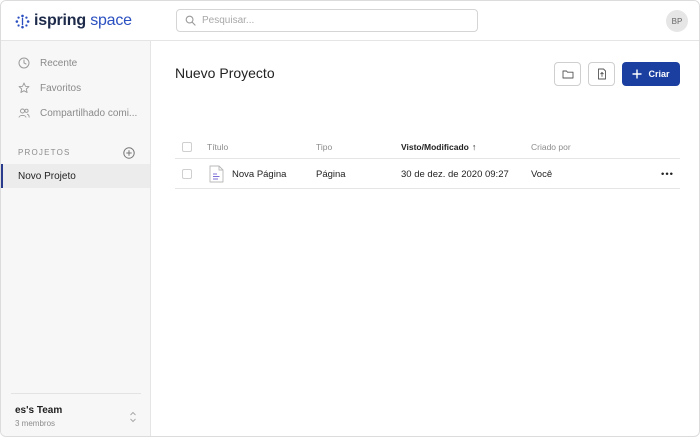 The width and height of the screenshot is (700, 437). I want to click on plus-icon, so click(637, 74).